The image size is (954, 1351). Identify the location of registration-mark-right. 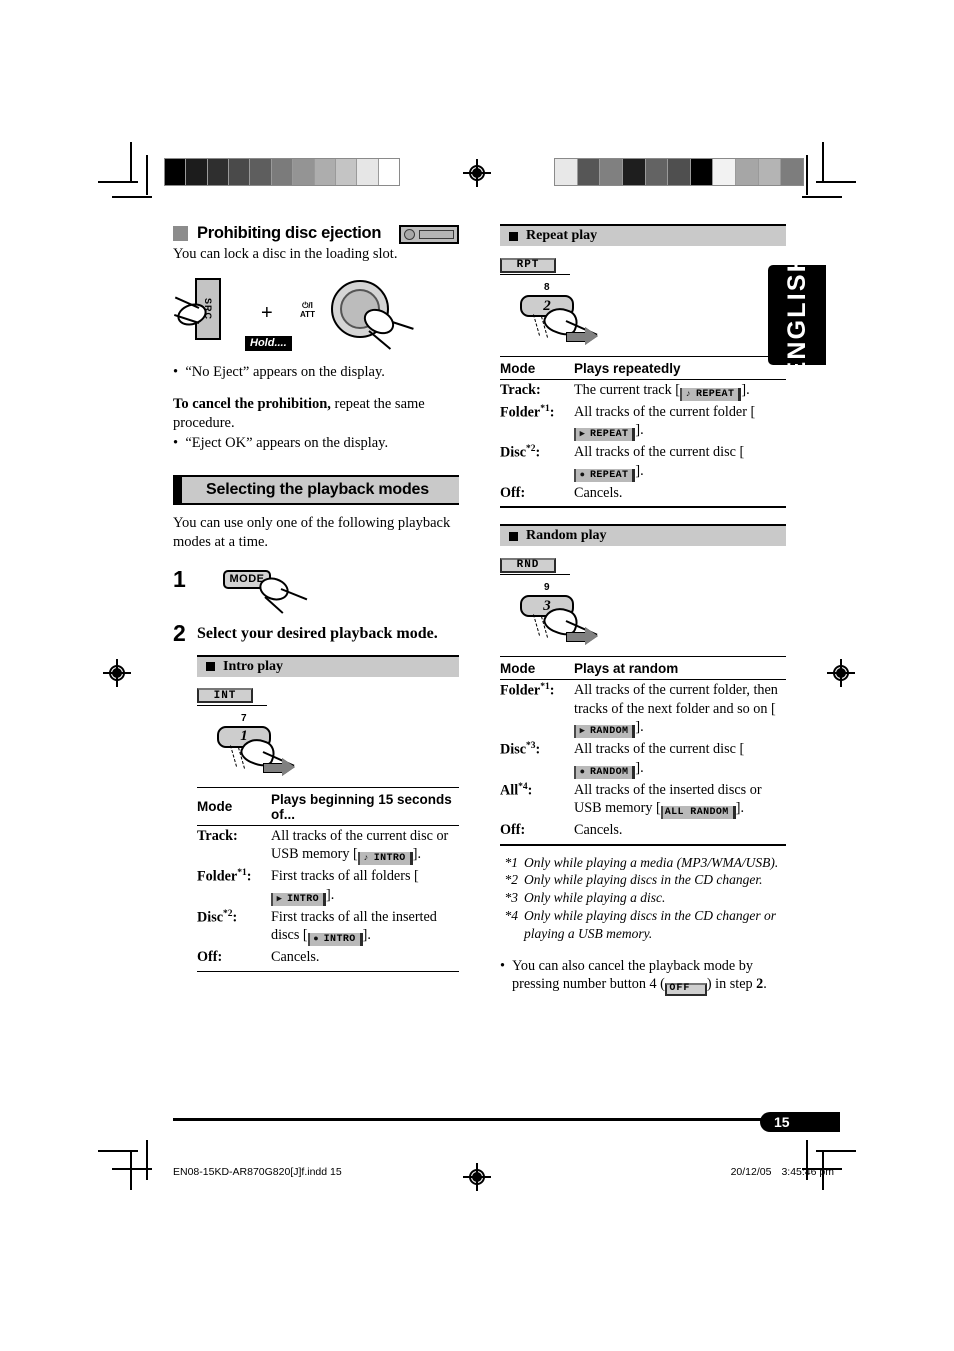
(841, 673).